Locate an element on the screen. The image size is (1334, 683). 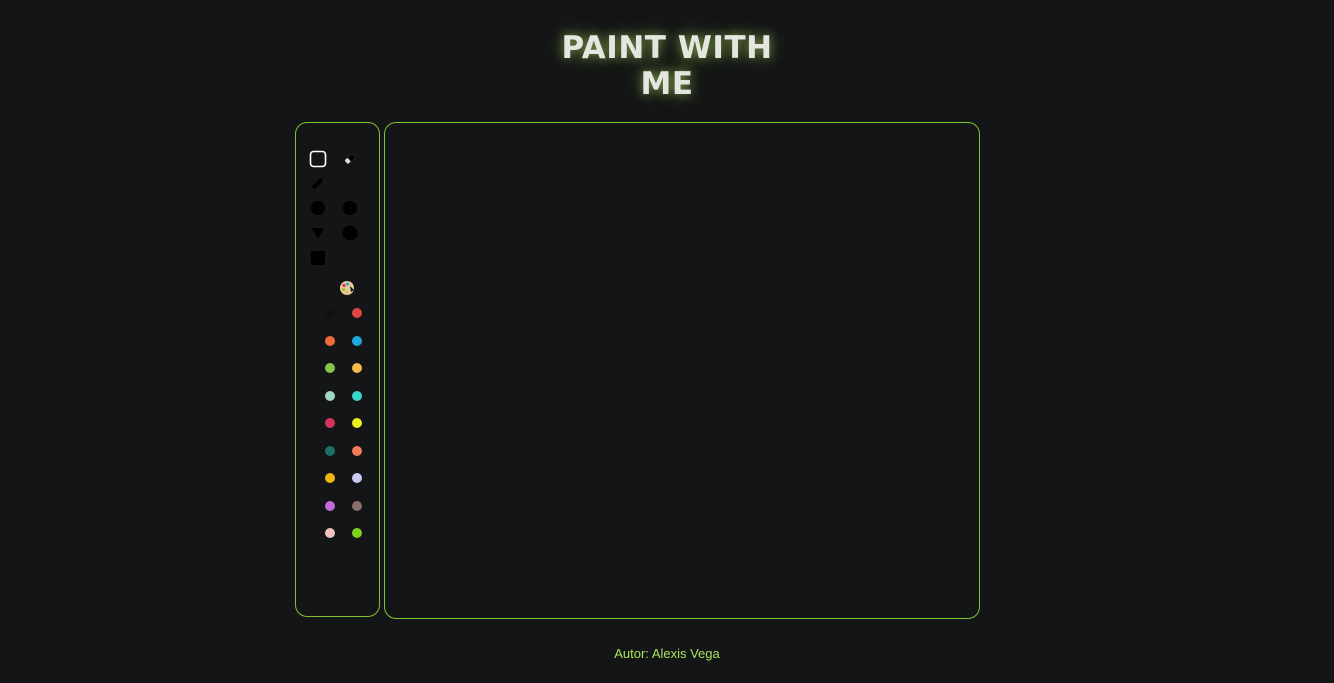
select-icon is located at coordinates (318, 159).